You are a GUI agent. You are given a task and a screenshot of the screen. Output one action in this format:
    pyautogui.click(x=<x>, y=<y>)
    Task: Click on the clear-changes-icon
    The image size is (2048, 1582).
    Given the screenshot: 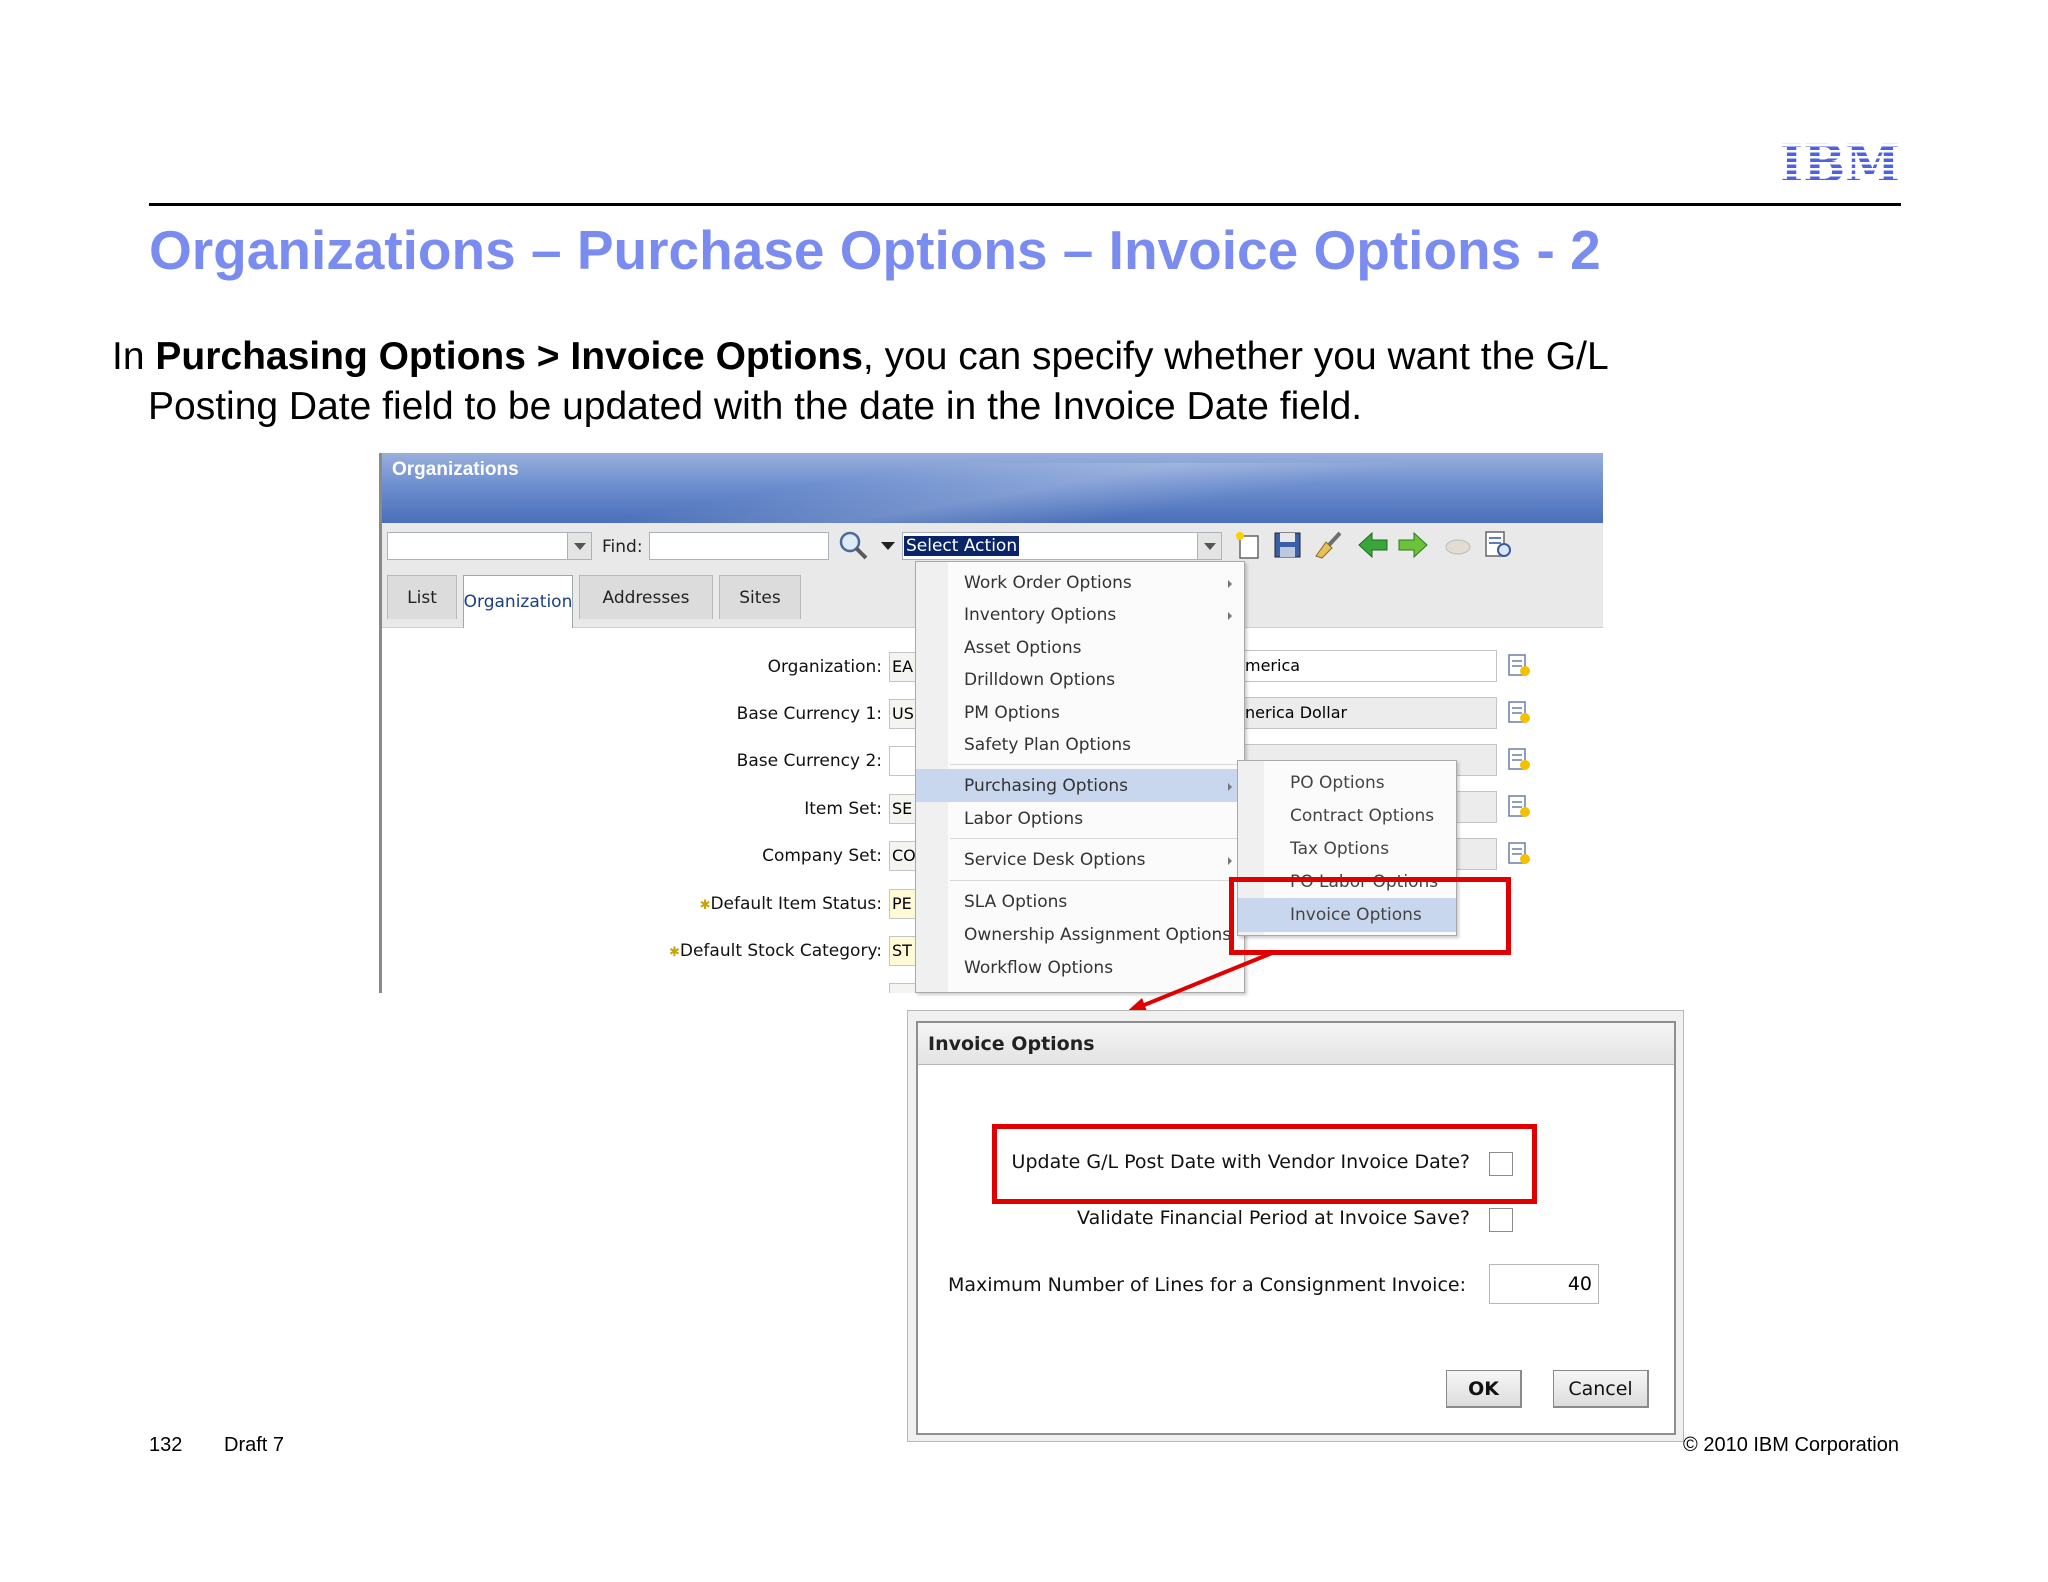 What is the action you would take?
    pyautogui.click(x=1328, y=545)
    